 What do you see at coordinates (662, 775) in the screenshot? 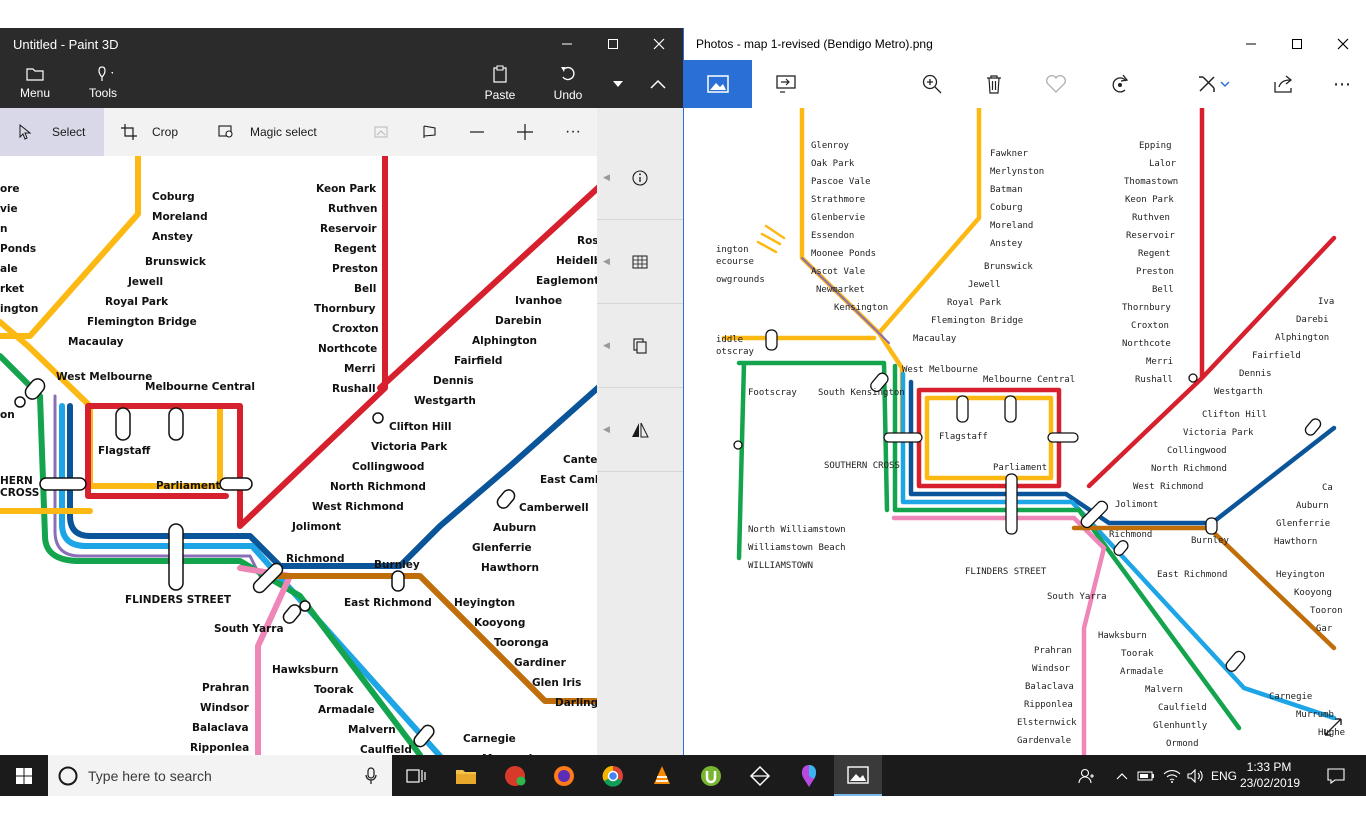
I see `vlc-button` at bounding box center [662, 775].